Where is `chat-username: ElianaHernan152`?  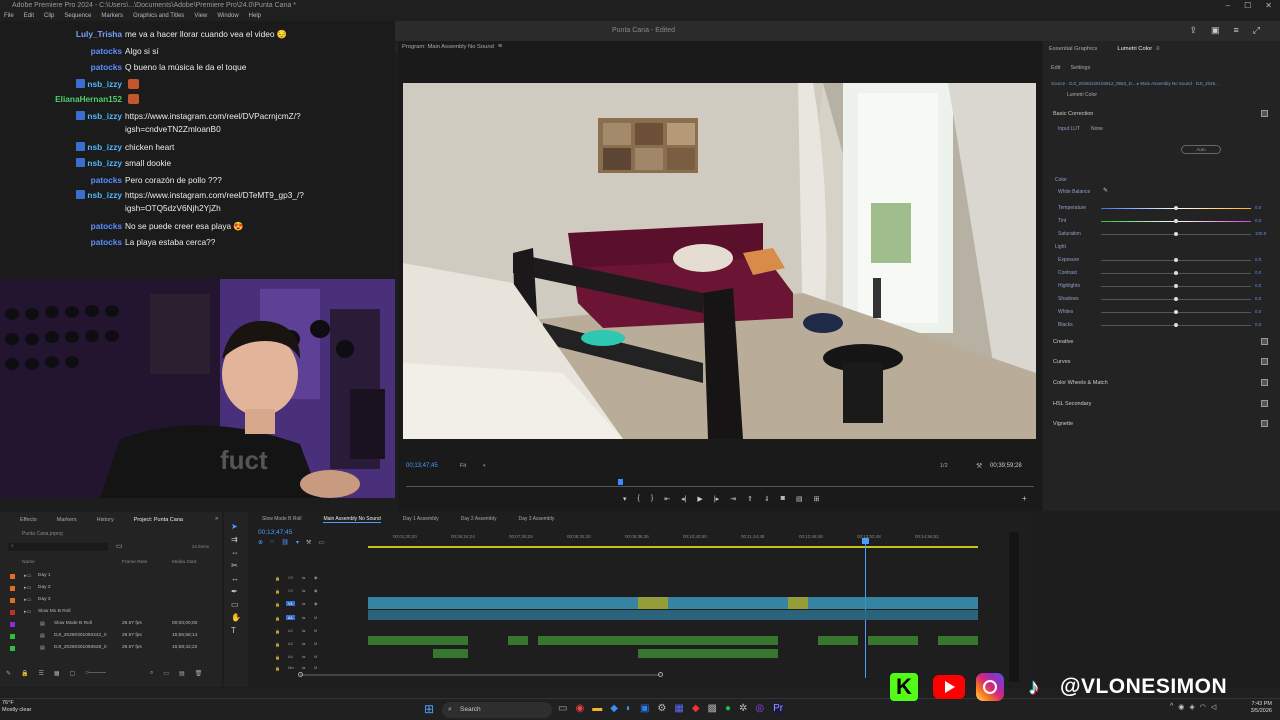 chat-username: ElianaHernan152 is located at coordinates (88, 99).